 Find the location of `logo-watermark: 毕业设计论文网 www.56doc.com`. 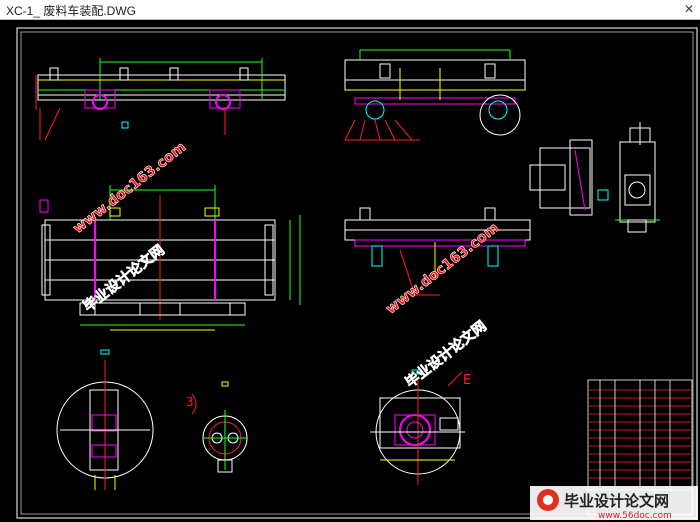

logo-watermark: 毕业设计论文网 www.56doc.com is located at coordinates (614, 503).